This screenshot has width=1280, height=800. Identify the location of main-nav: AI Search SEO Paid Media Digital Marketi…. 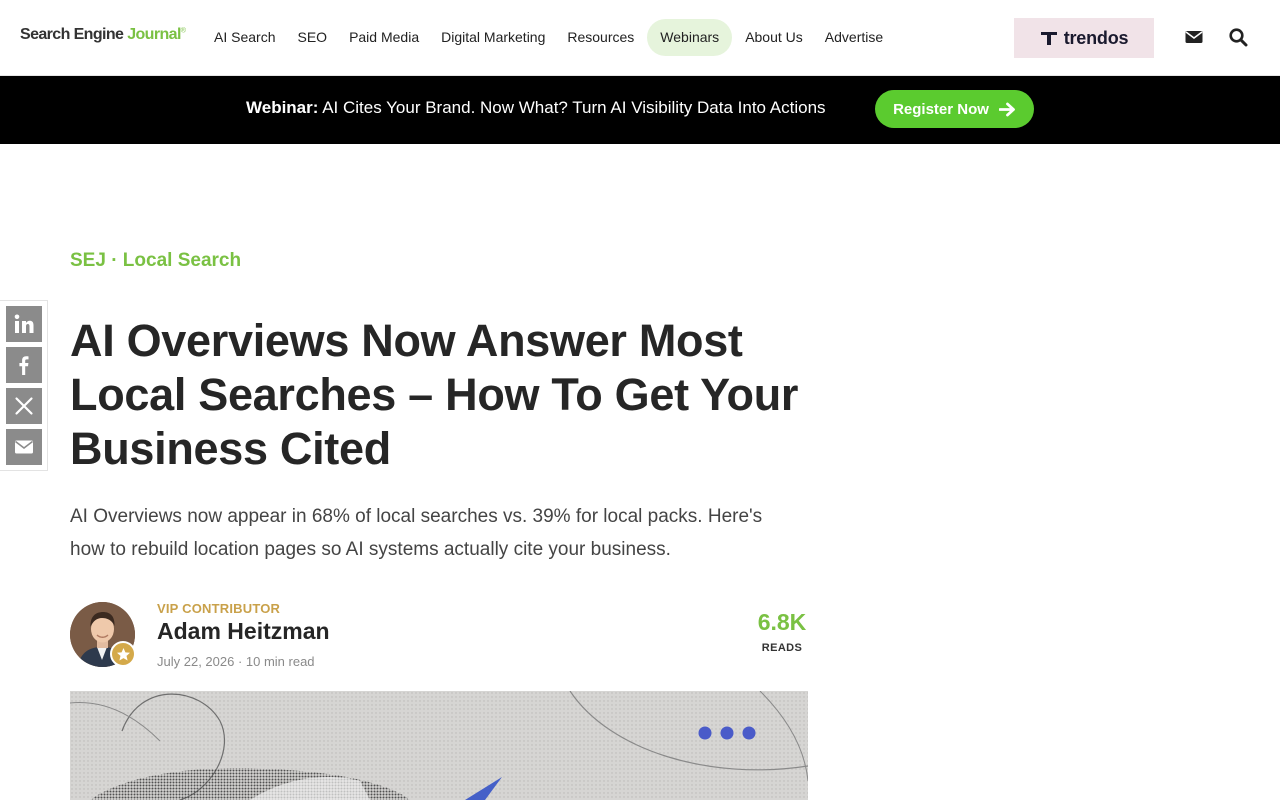
(548, 37).